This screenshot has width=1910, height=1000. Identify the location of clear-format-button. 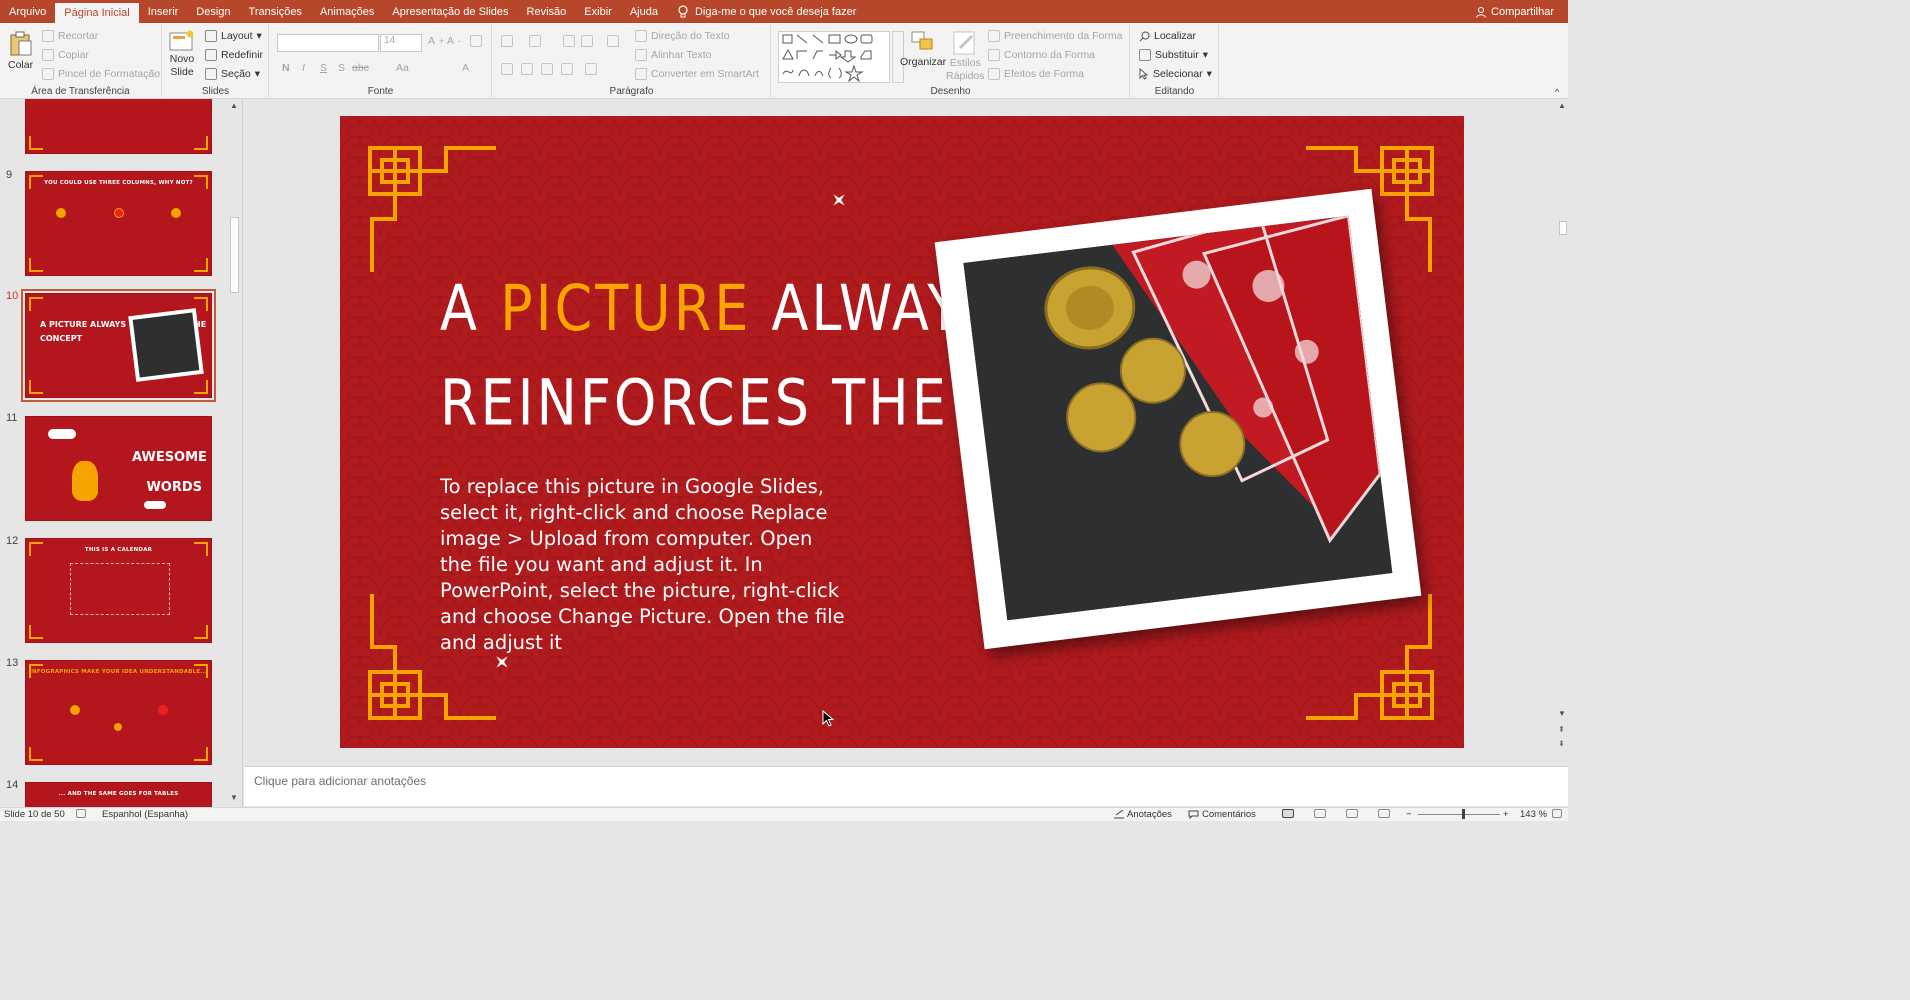
(476, 41).